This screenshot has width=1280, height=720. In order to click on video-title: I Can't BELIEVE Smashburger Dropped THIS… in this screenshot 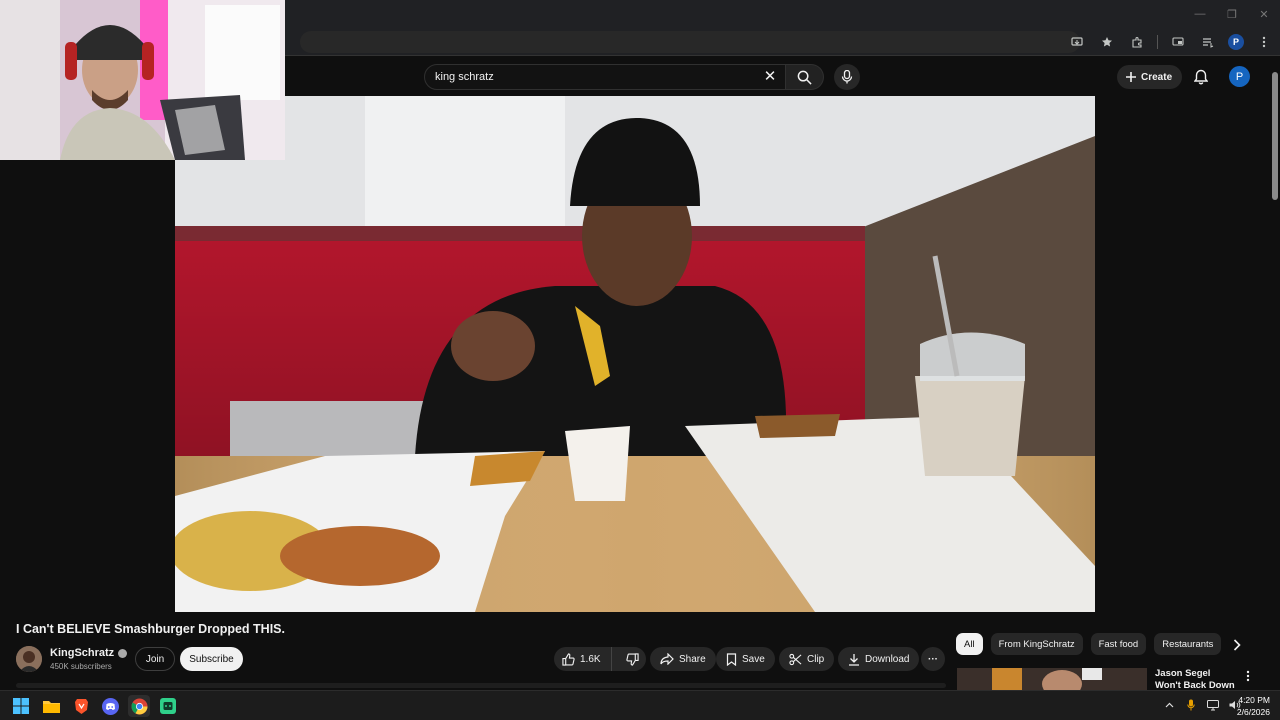, I will do `click(150, 629)`.